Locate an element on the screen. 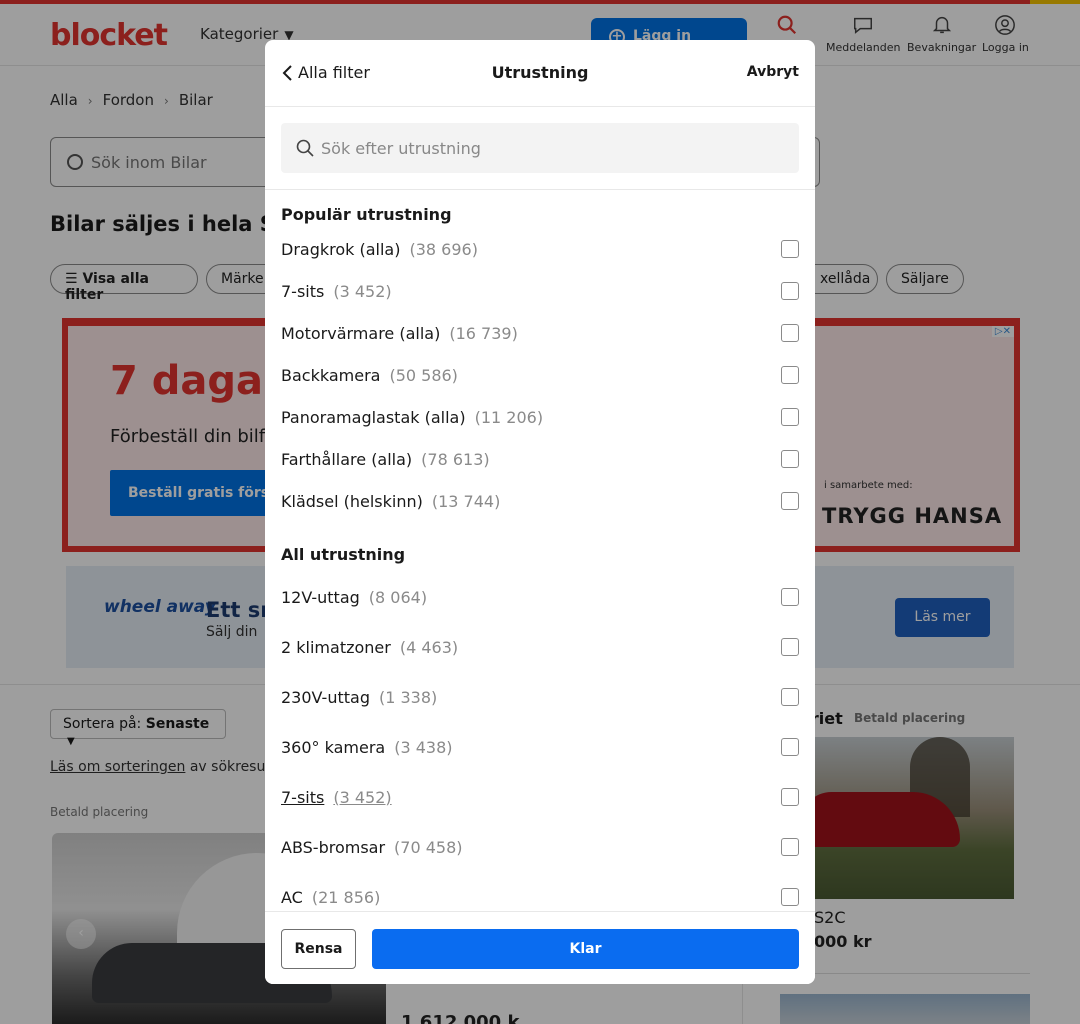  equipment-option: 2 klimatzoner (4 463) is located at coordinates (540, 647).